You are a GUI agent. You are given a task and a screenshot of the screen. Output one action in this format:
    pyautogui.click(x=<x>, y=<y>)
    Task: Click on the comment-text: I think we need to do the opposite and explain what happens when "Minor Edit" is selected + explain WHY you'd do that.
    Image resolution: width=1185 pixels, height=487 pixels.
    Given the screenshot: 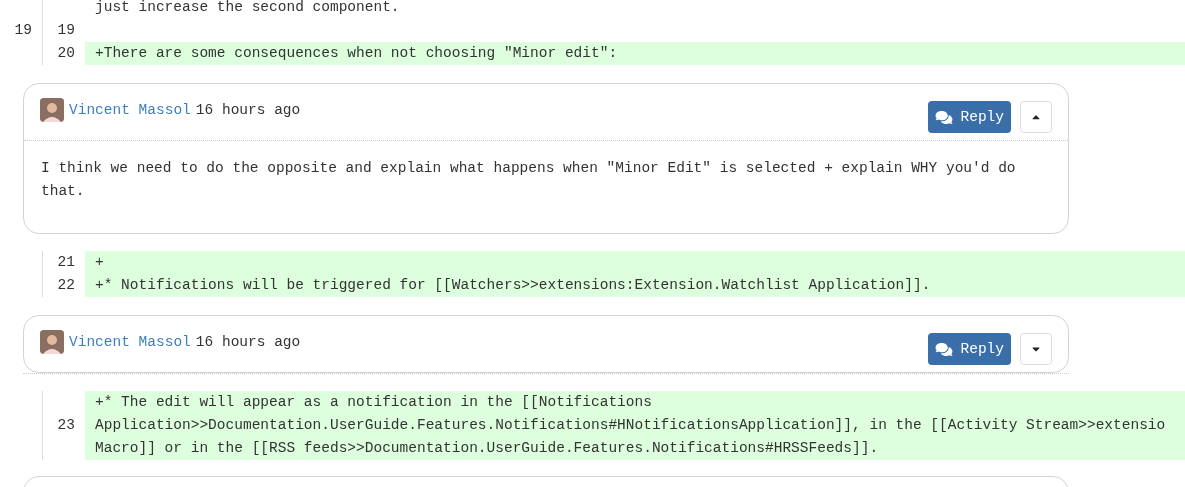 What is the action you would take?
    pyautogui.click(x=529, y=180)
    